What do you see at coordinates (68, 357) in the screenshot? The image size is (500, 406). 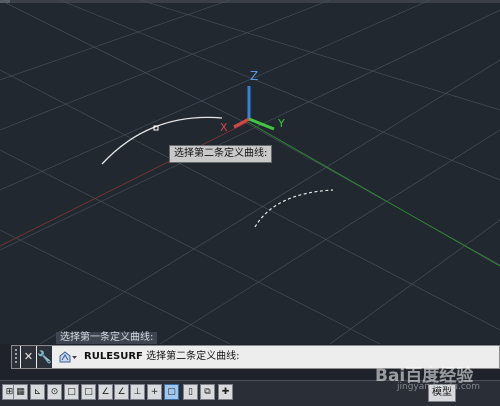 I see `recent-commands-icon` at bounding box center [68, 357].